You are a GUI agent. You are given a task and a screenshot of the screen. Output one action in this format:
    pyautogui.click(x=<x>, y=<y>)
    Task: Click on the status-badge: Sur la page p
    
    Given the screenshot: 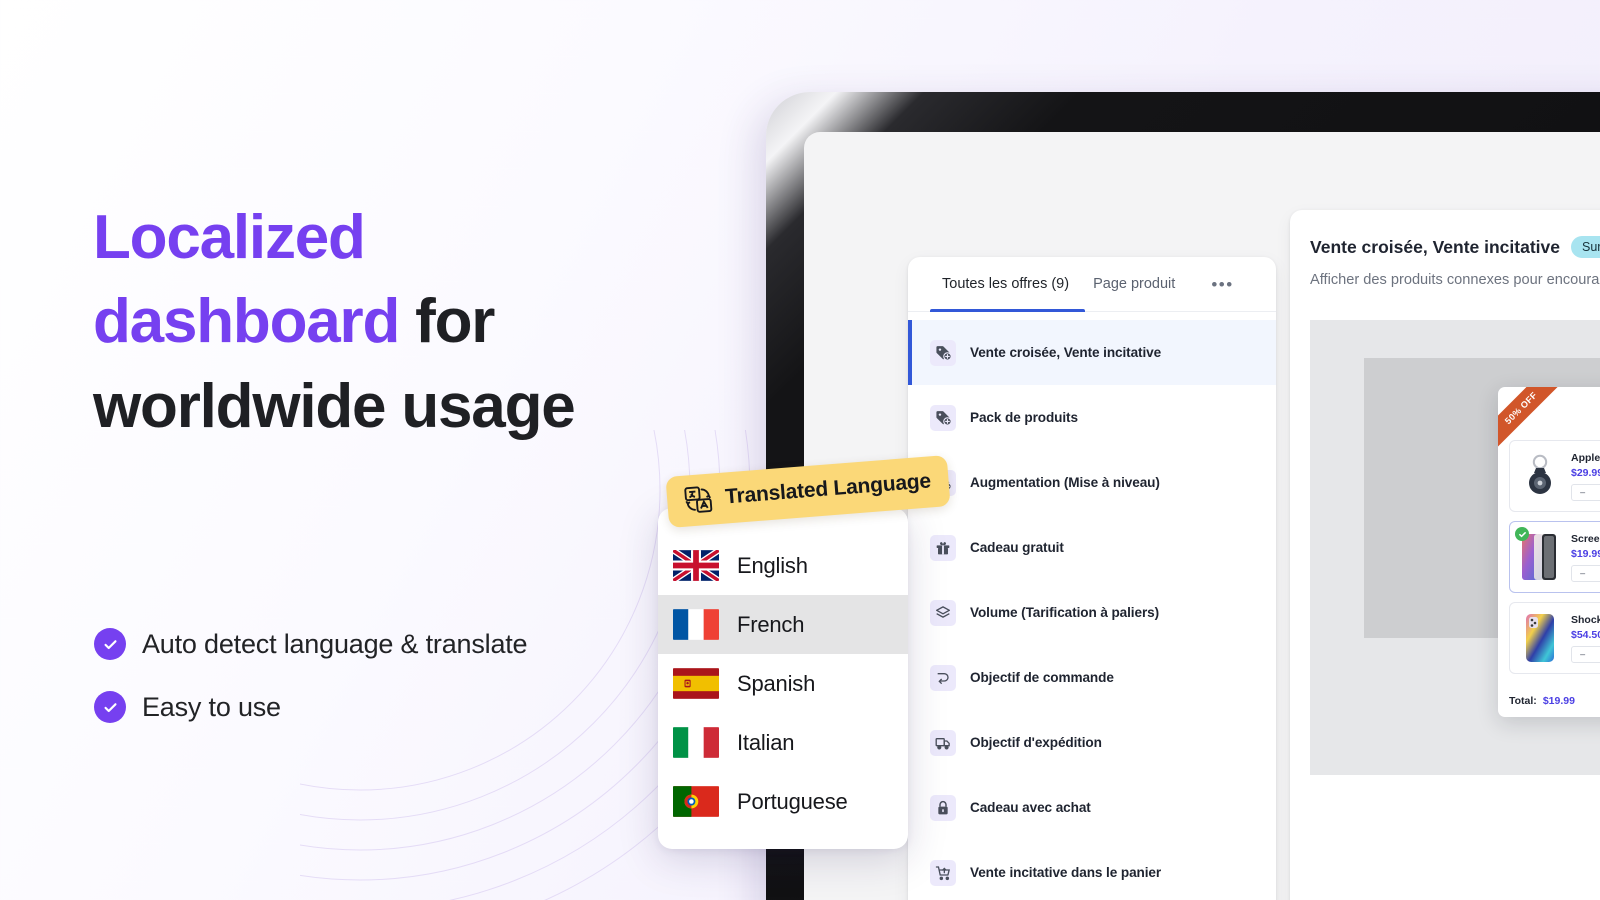 What is the action you would take?
    pyautogui.click(x=1585, y=247)
    